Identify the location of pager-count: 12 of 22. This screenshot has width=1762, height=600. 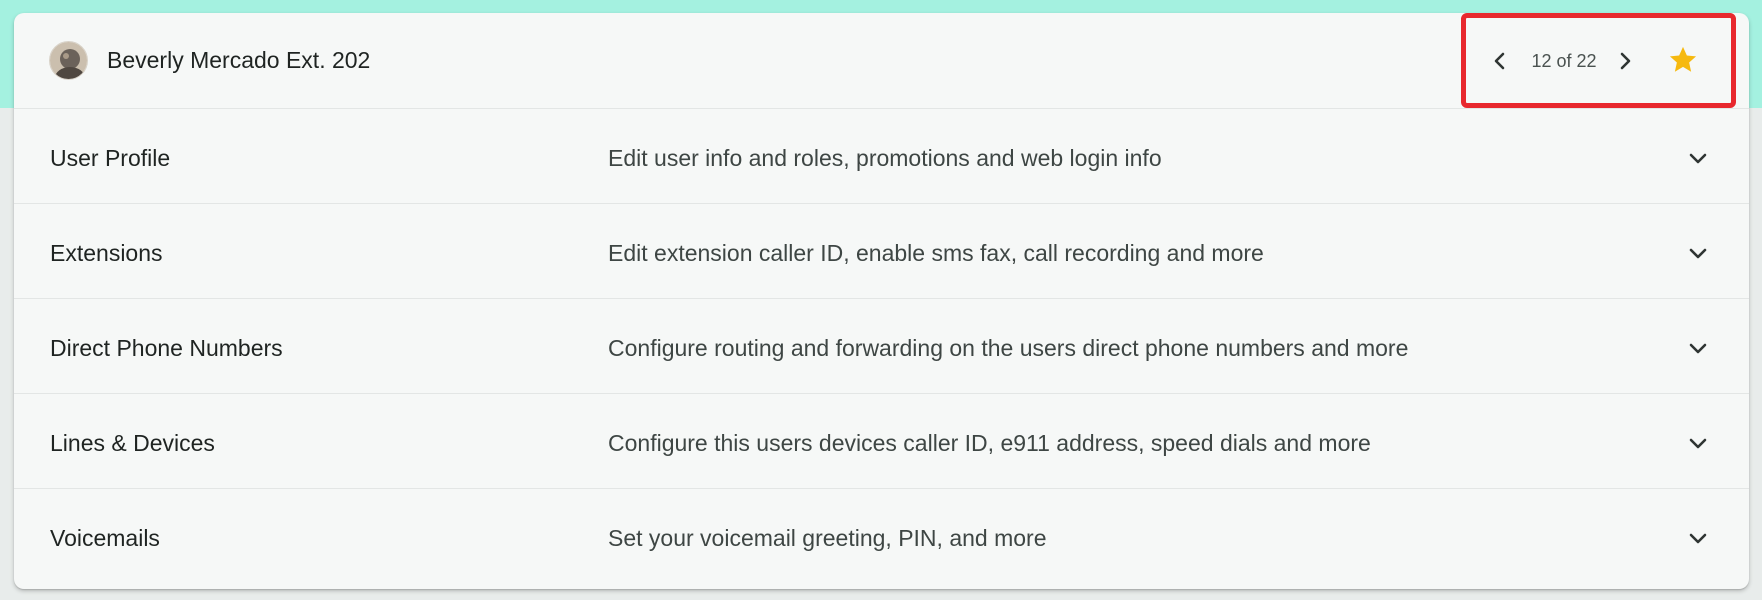
(1564, 61).